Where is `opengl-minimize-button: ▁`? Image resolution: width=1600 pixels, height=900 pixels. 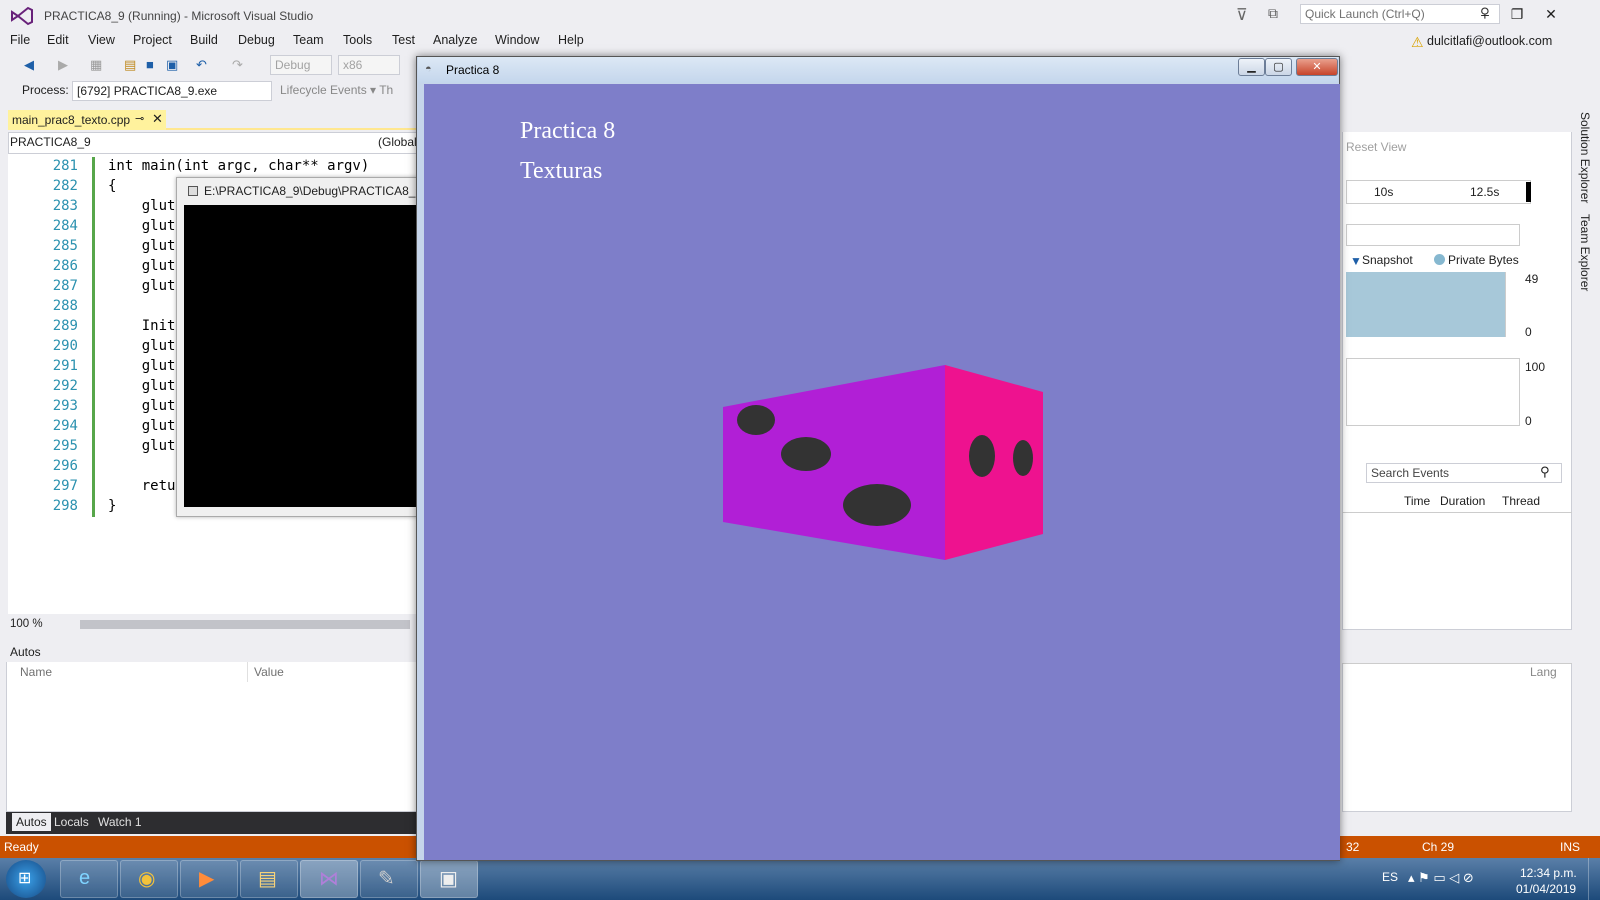
opengl-minimize-button: ▁ is located at coordinates (1251, 67).